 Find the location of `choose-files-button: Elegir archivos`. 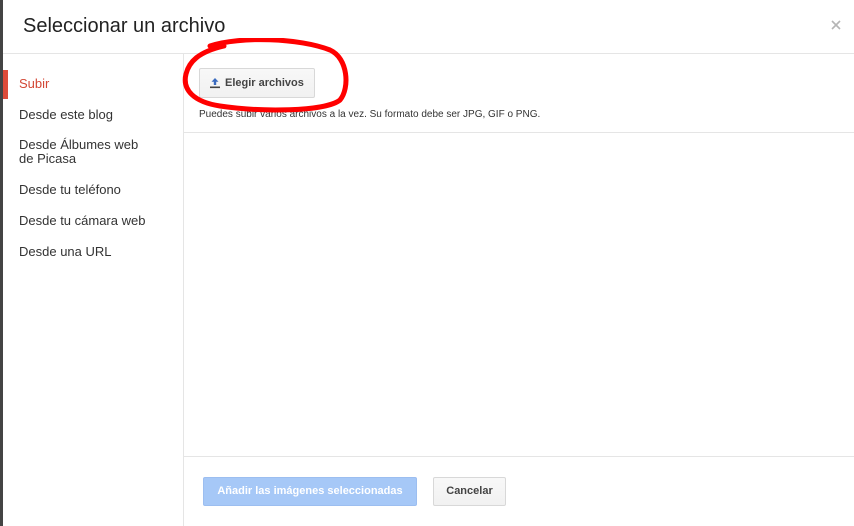

choose-files-button: Elegir archivos is located at coordinates (257, 83).